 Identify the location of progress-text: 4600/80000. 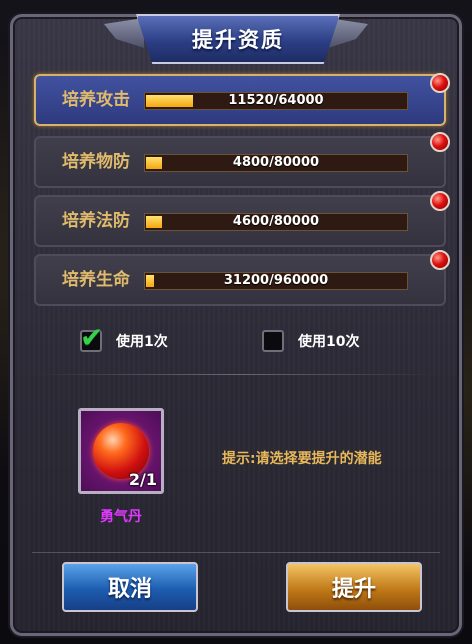
(276, 221).